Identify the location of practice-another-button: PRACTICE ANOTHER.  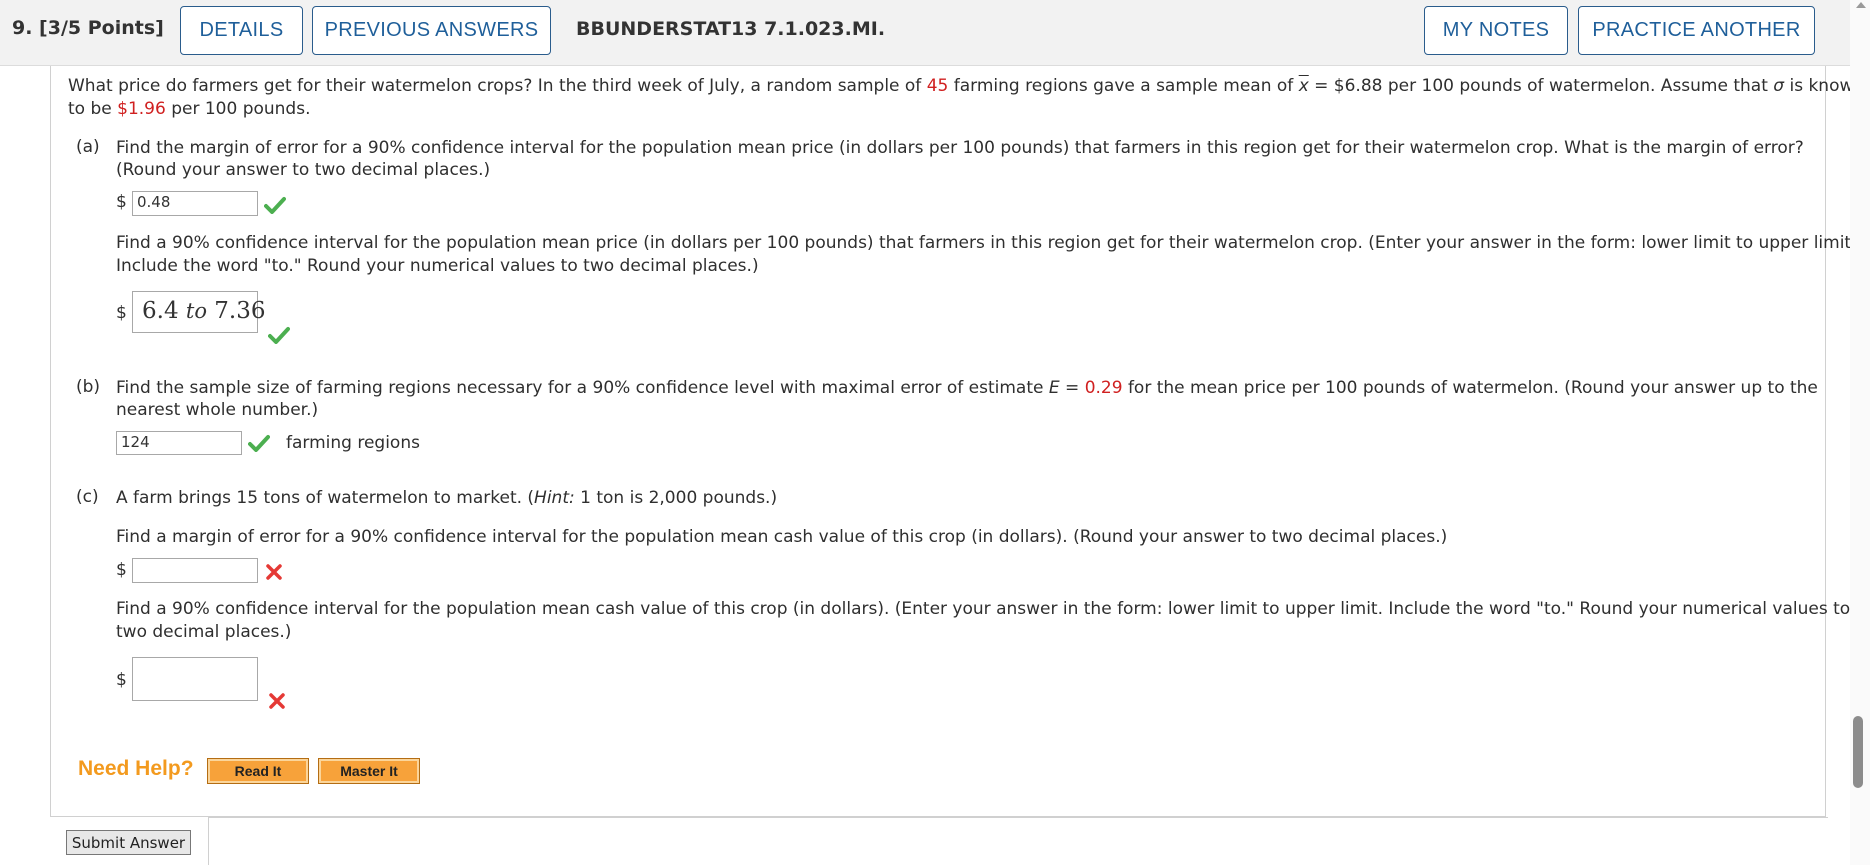
(1696, 30).